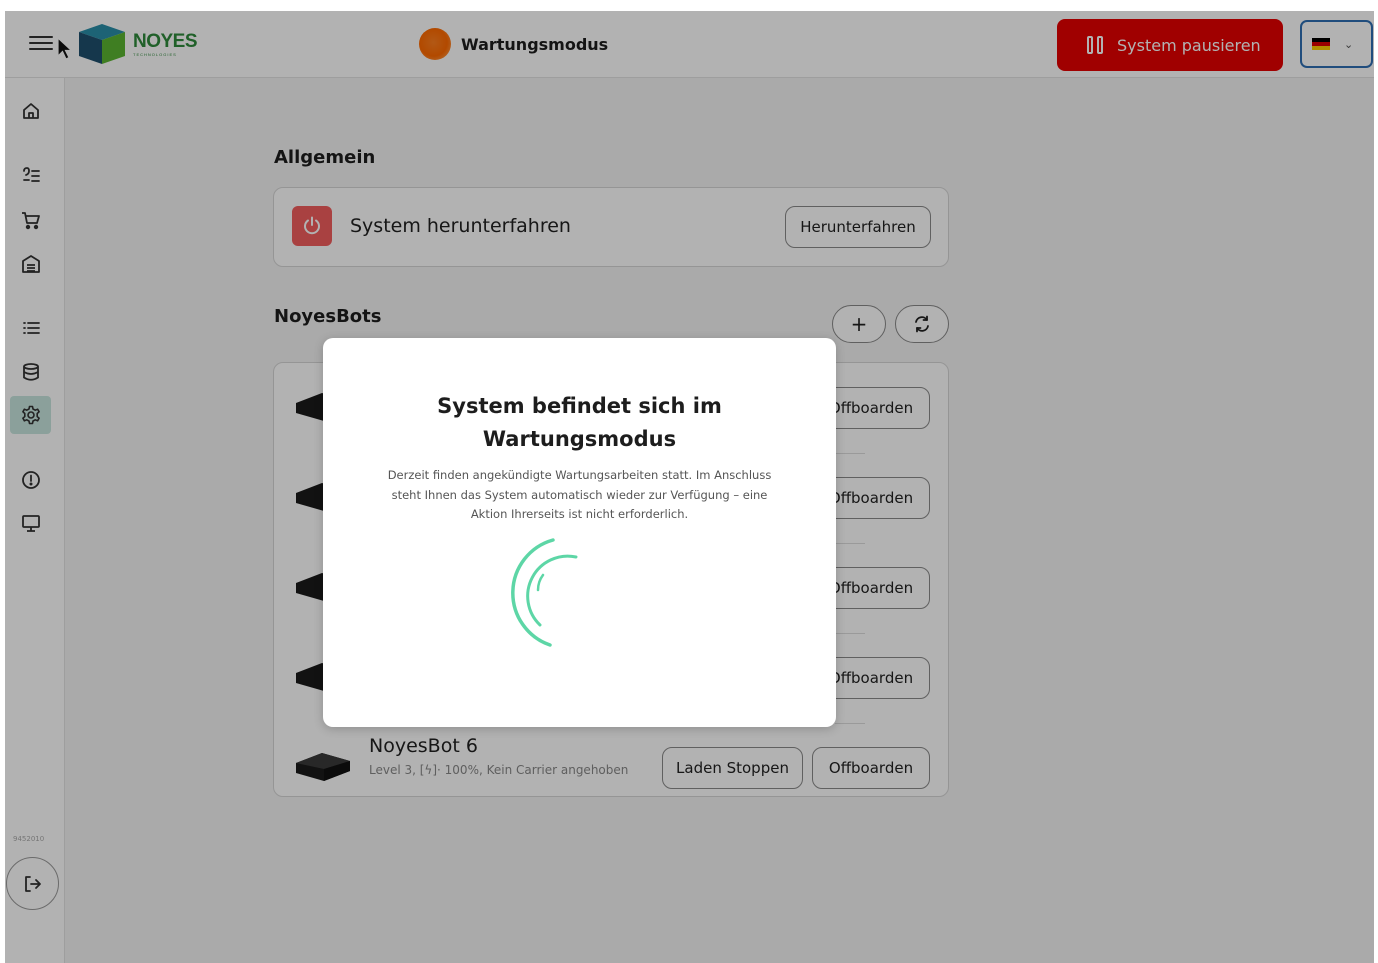  What do you see at coordinates (544, 592) in the screenshot?
I see `loading-spinner-icon` at bounding box center [544, 592].